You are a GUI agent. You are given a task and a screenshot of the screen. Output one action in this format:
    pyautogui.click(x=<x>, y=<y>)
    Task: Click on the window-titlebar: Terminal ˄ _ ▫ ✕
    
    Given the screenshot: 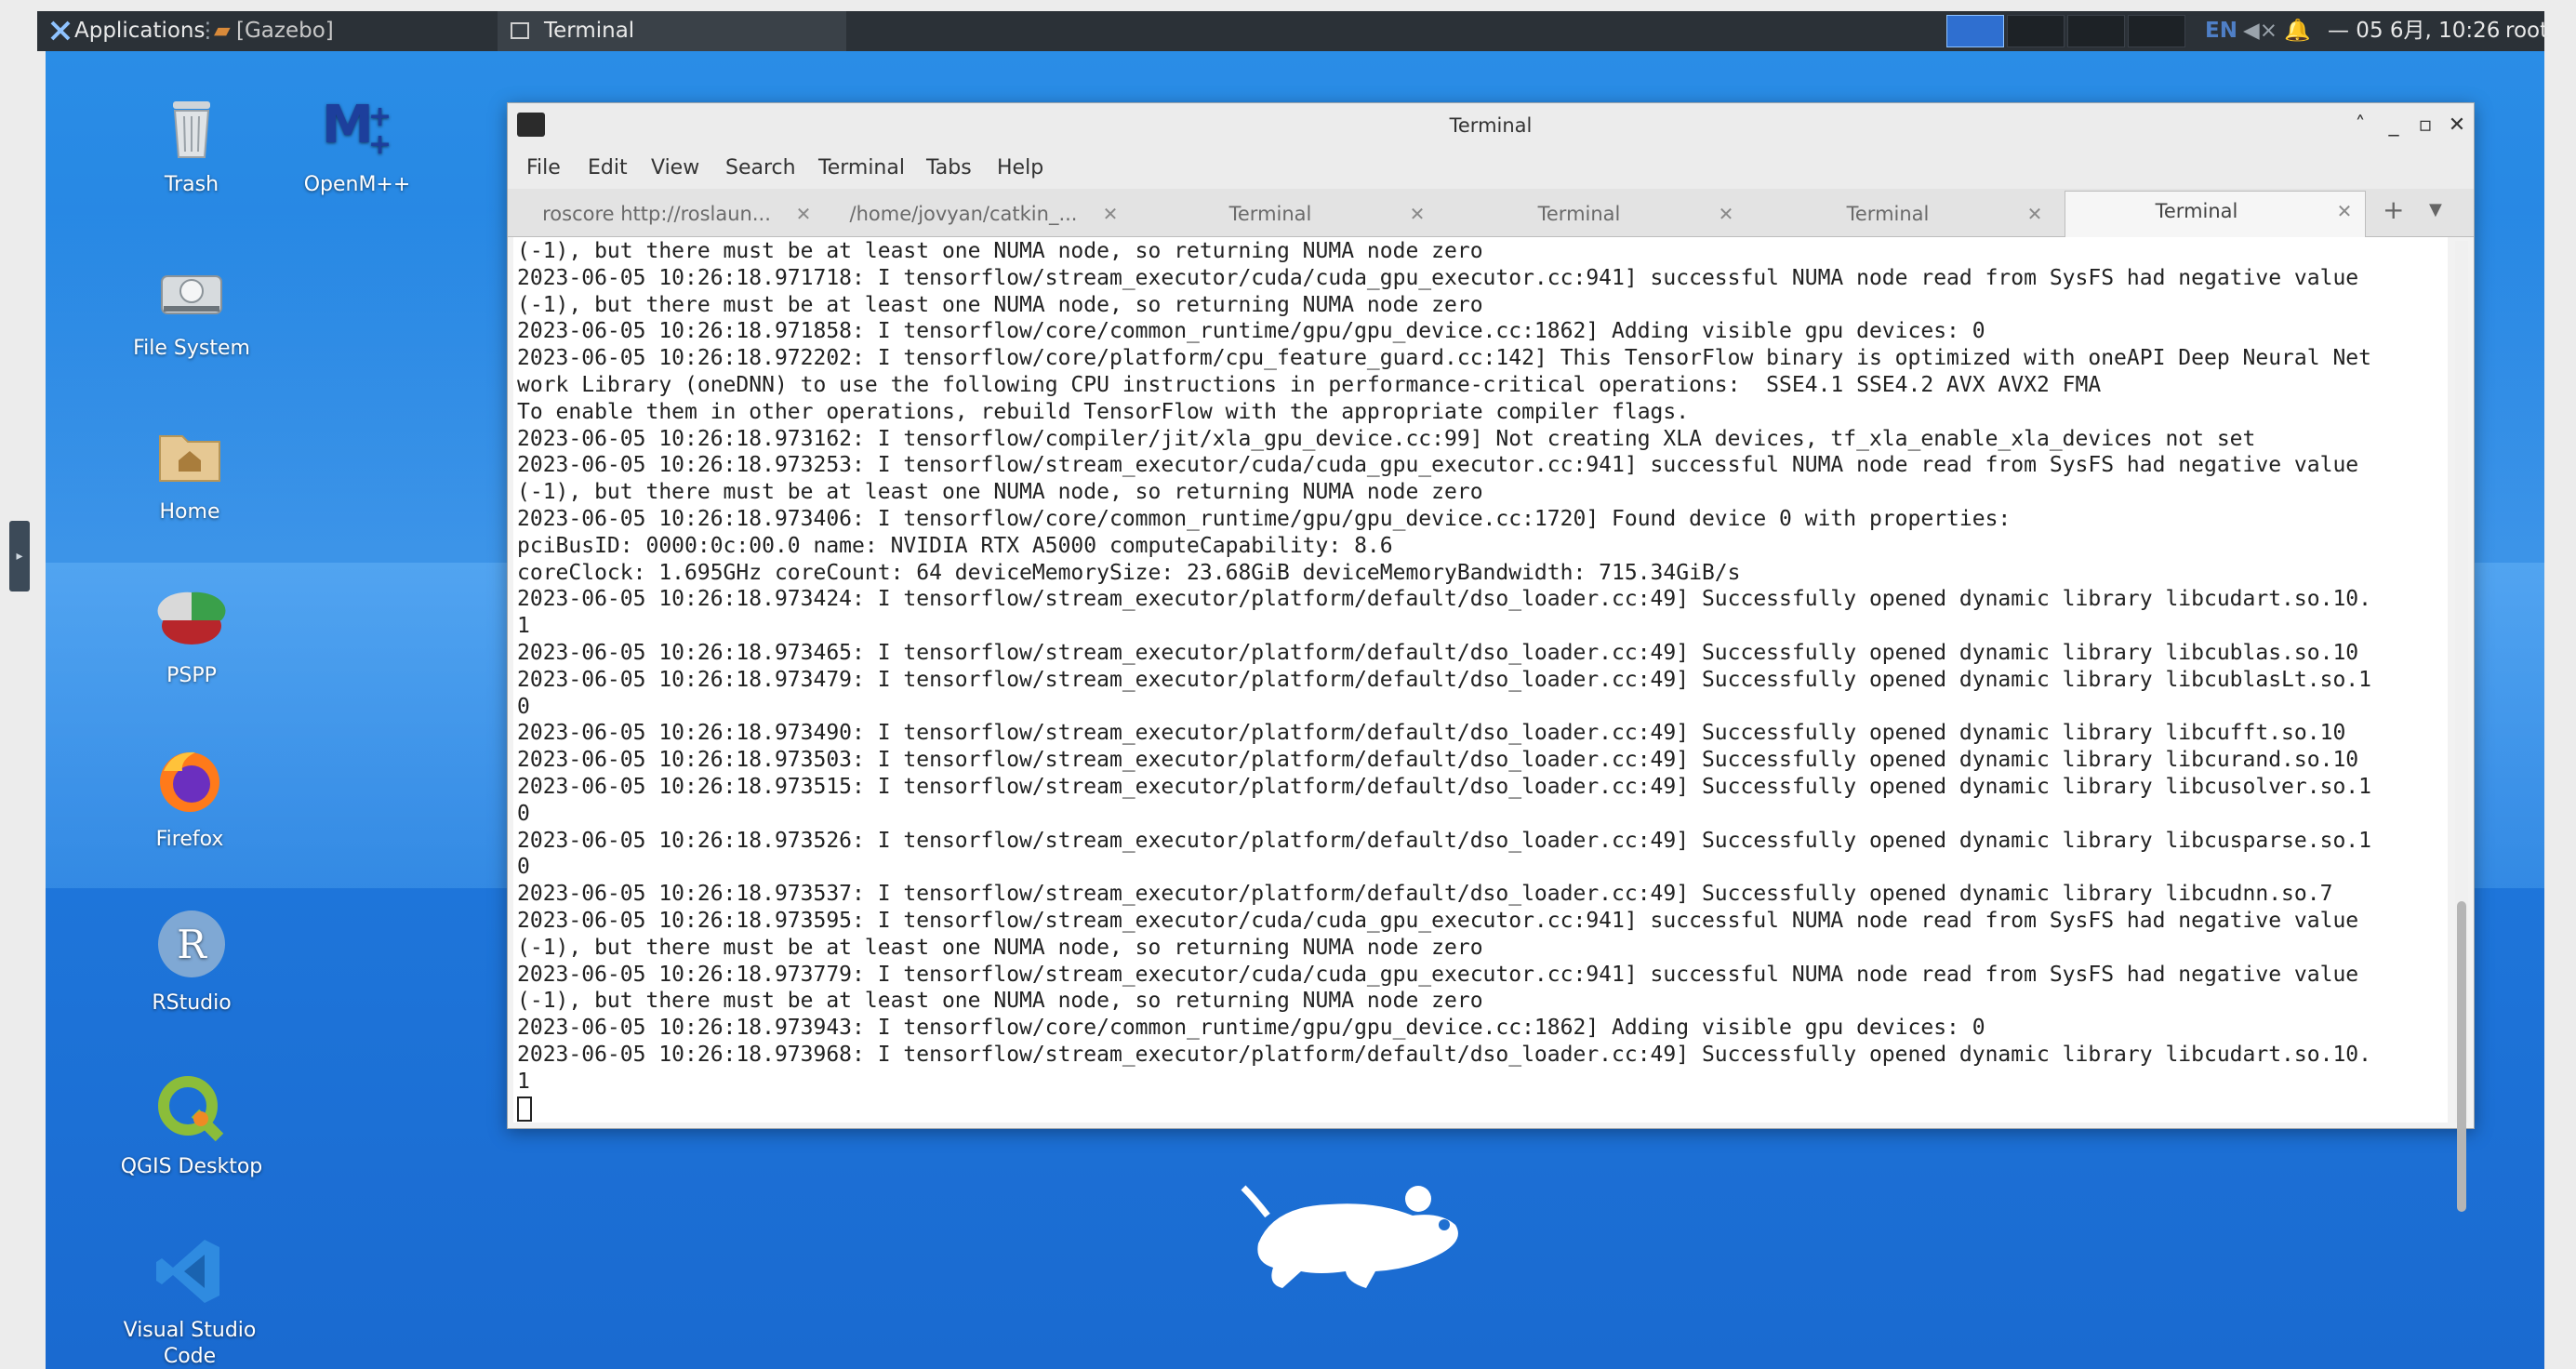 What is the action you would take?
    pyautogui.click(x=1491, y=125)
    